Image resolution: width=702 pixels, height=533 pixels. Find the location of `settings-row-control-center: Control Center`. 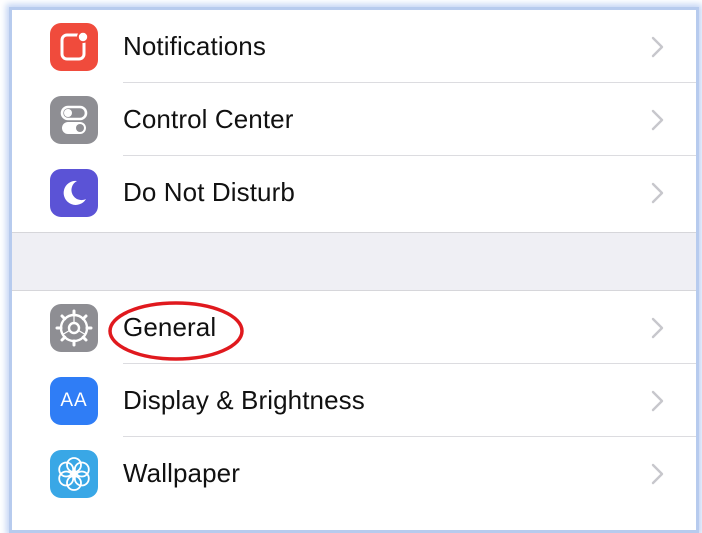

settings-row-control-center: Control Center is located at coordinates (354, 119).